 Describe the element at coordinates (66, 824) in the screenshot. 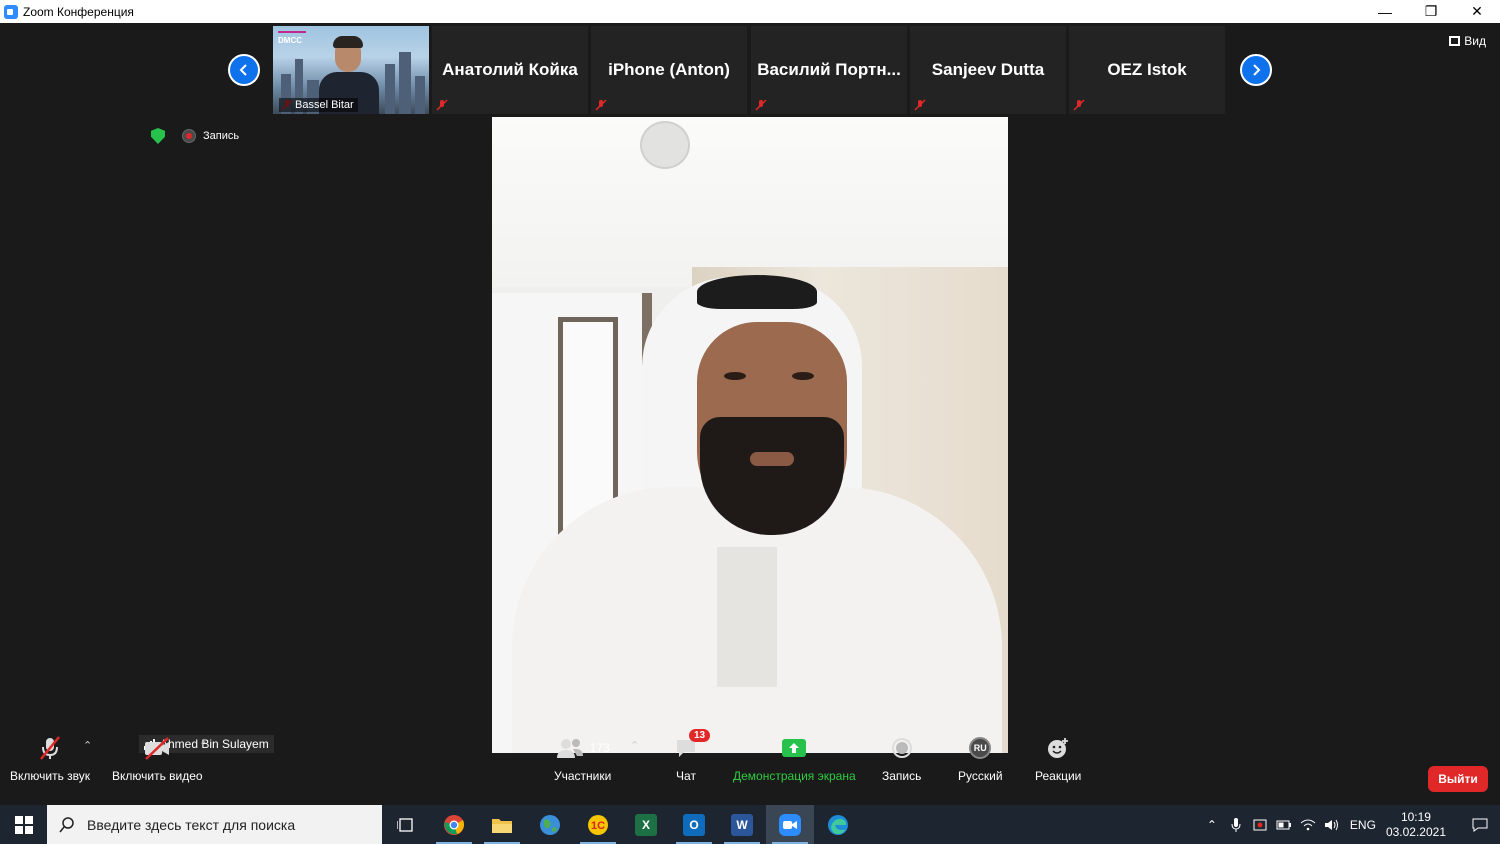

I see `search-icon` at that location.